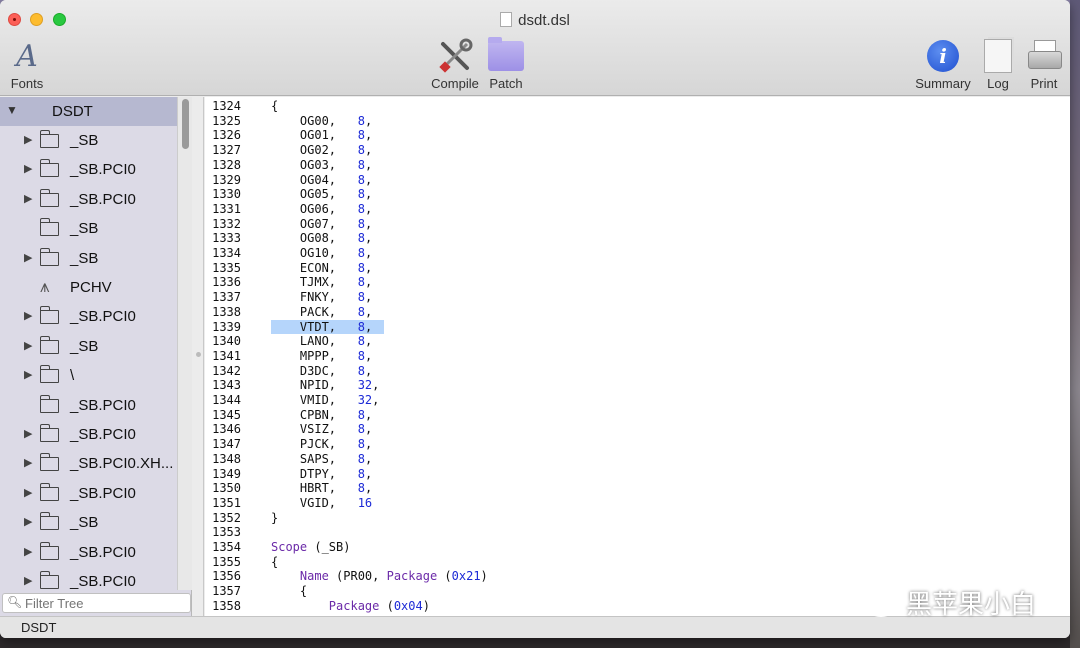 This screenshot has width=1080, height=648. Describe the element at coordinates (635, 297) in the screenshot. I see `code-line: 1337 FNKY, 8,` at that location.